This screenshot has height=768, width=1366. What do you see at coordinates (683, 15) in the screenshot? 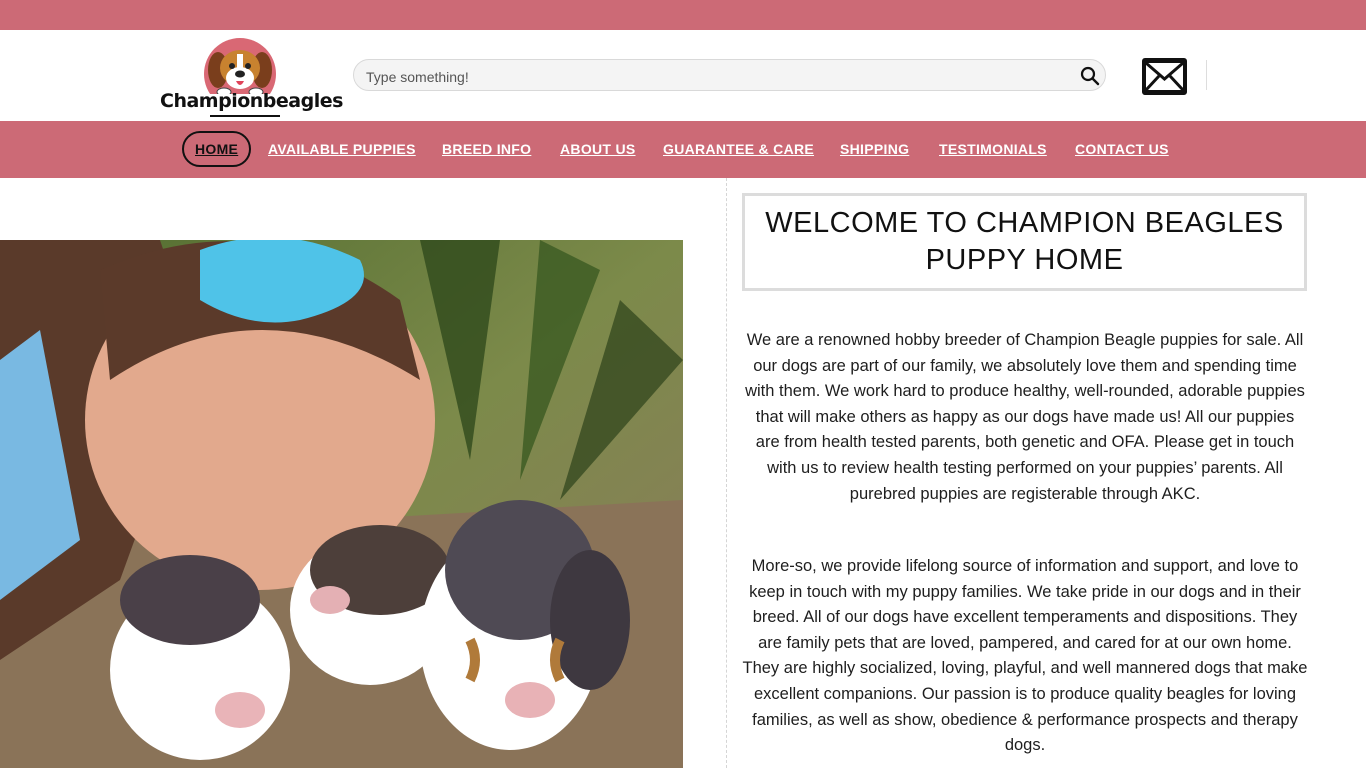
I see `top-bar` at bounding box center [683, 15].